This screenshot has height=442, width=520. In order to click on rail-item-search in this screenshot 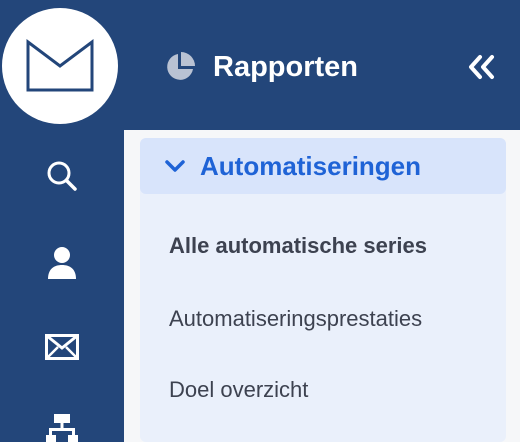, I will do `click(62, 176)`.